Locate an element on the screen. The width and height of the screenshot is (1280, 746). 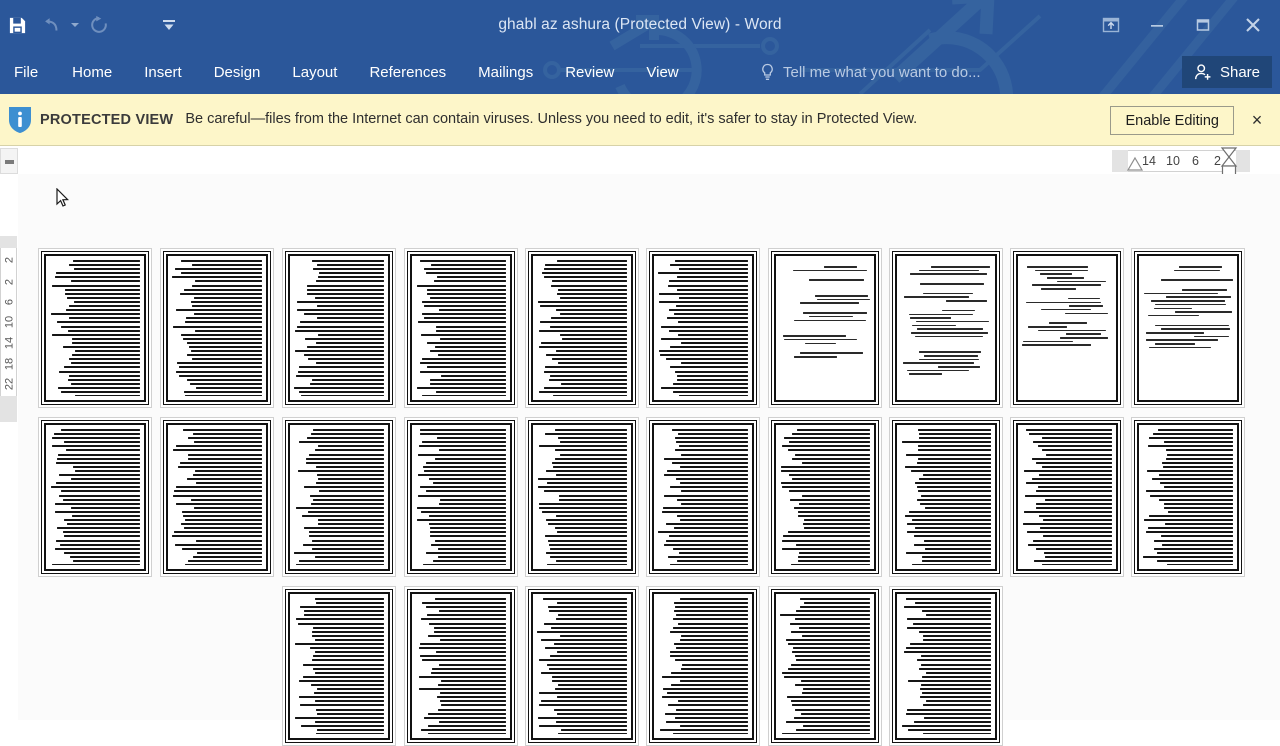
vertical-ruler: 2 2 6 10 14 18 22 is located at coordinates (8, 322).